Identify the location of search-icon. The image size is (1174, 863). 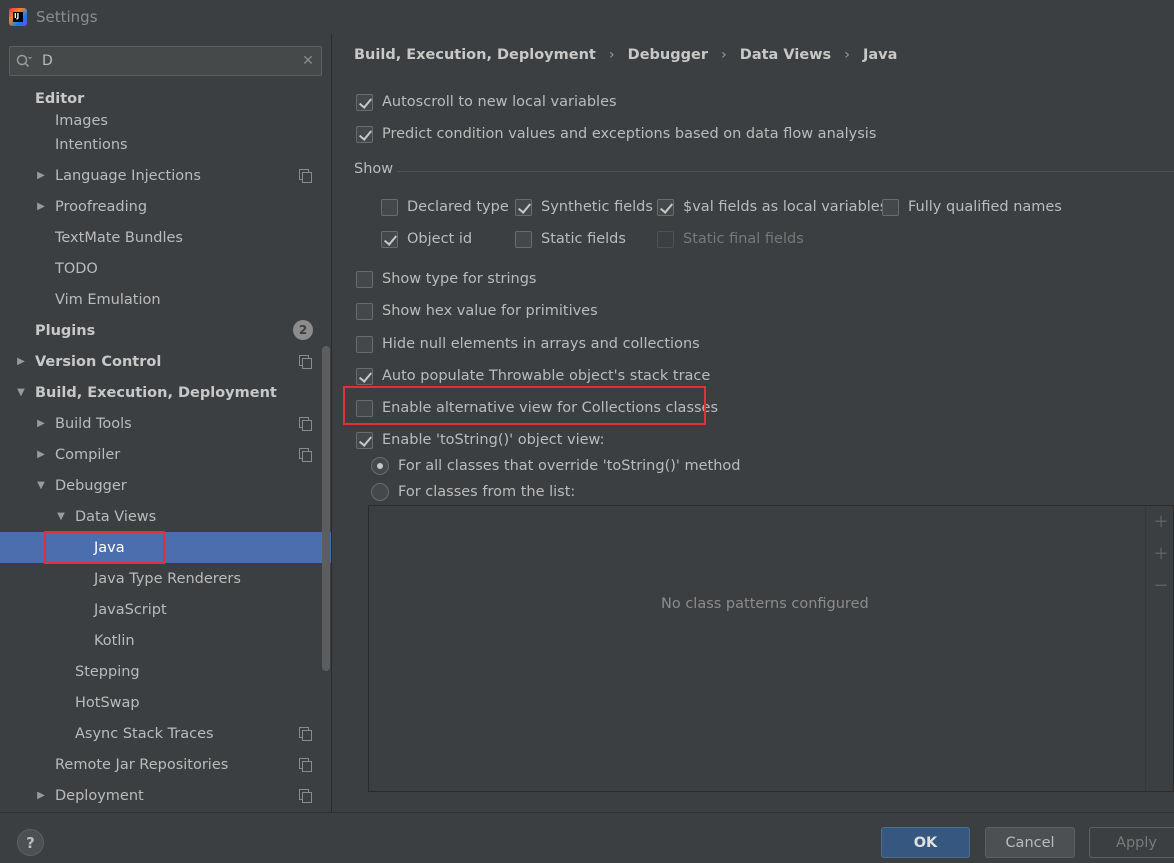
(24, 61).